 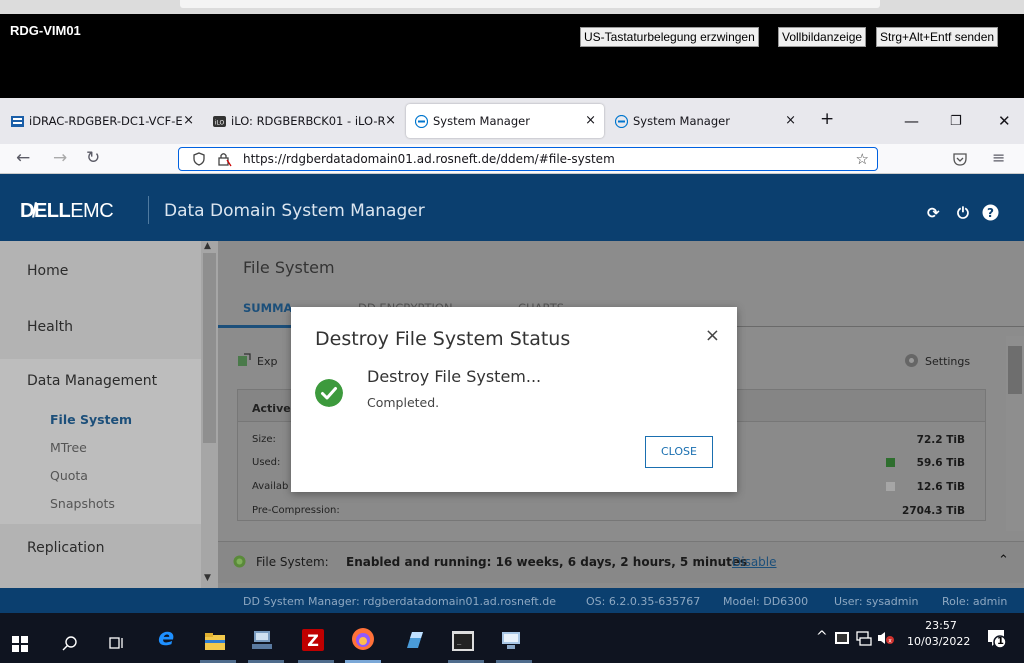 What do you see at coordinates (270, 486) in the screenshot?
I see `row-label-available: Availab` at bounding box center [270, 486].